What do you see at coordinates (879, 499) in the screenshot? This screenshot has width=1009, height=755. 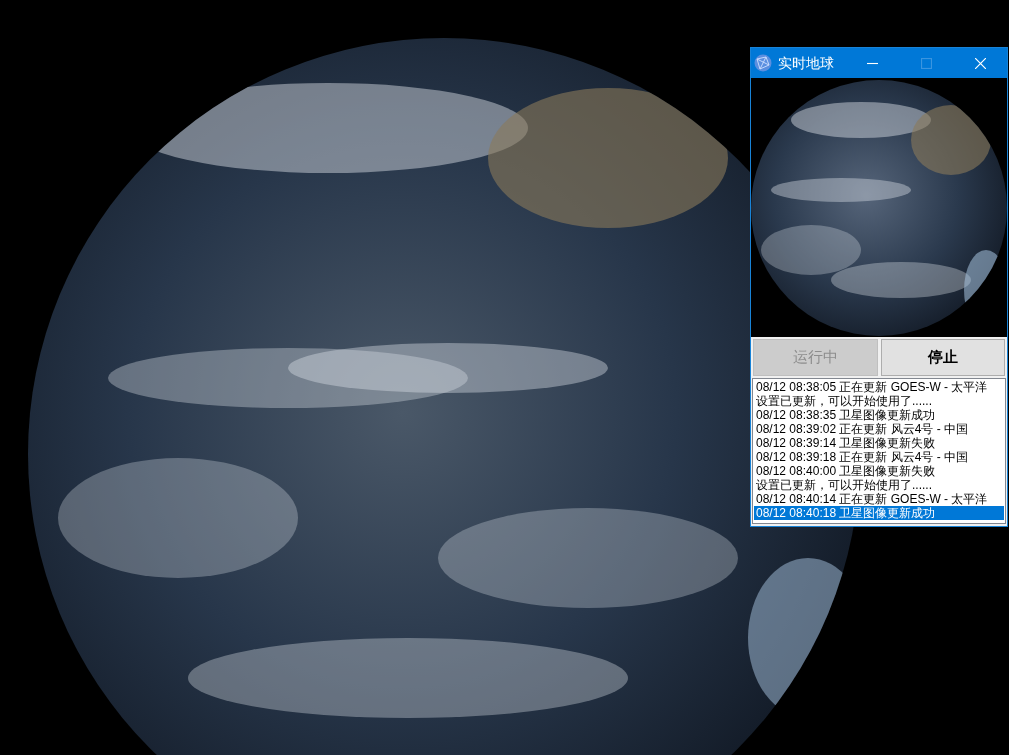 I see `log-entry: 08/12 08:40:14 正在更新 GOES-W - 太平洋` at bounding box center [879, 499].